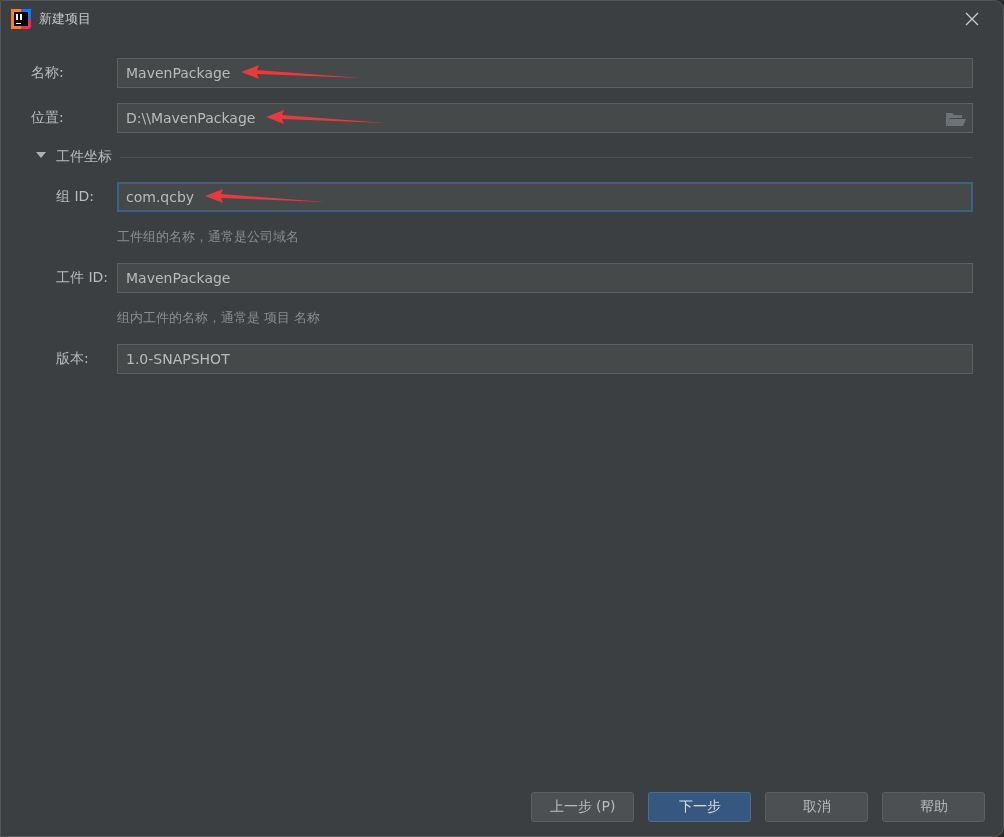 The width and height of the screenshot is (1004, 837). What do you see at coordinates (21, 19) in the screenshot?
I see `app-logo-icon` at bounding box center [21, 19].